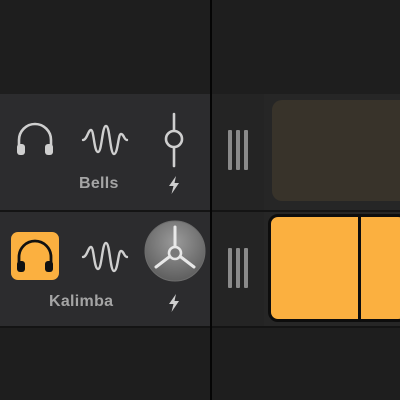 The height and width of the screenshot is (400, 400). Describe the element at coordinates (336, 150) in the screenshot. I see `region-bells` at that location.